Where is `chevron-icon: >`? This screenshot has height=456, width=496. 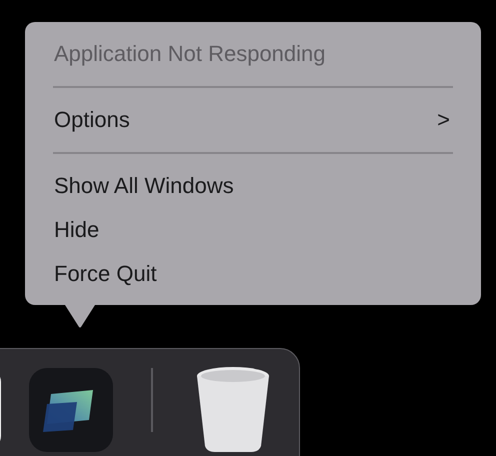
chevron-icon: > is located at coordinates (443, 120).